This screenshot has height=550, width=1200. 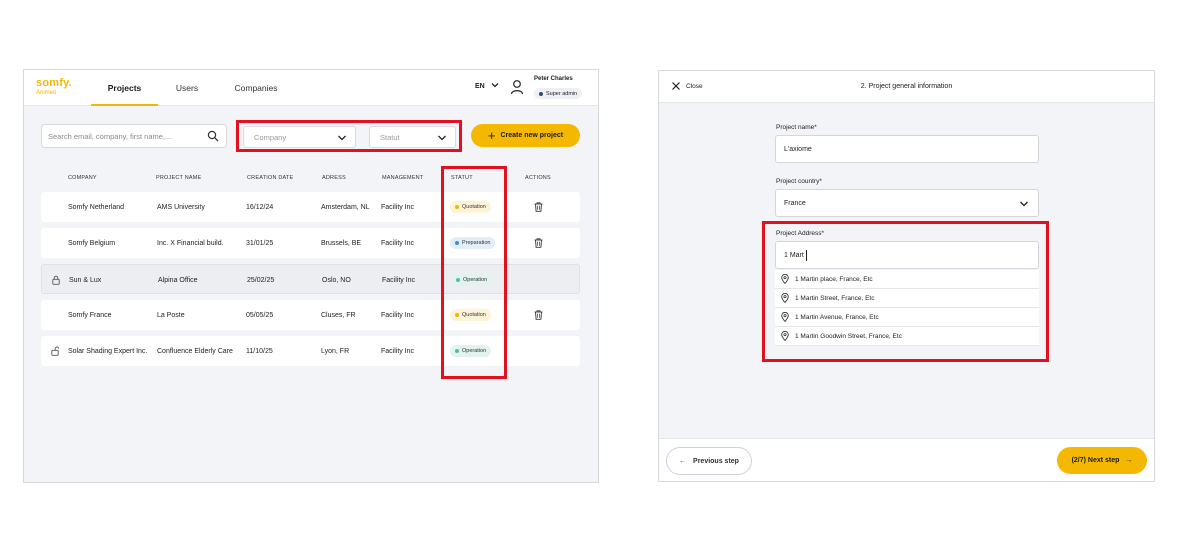 What do you see at coordinates (336, 280) in the screenshot?
I see `cell-address: Oslo, NO` at bounding box center [336, 280].